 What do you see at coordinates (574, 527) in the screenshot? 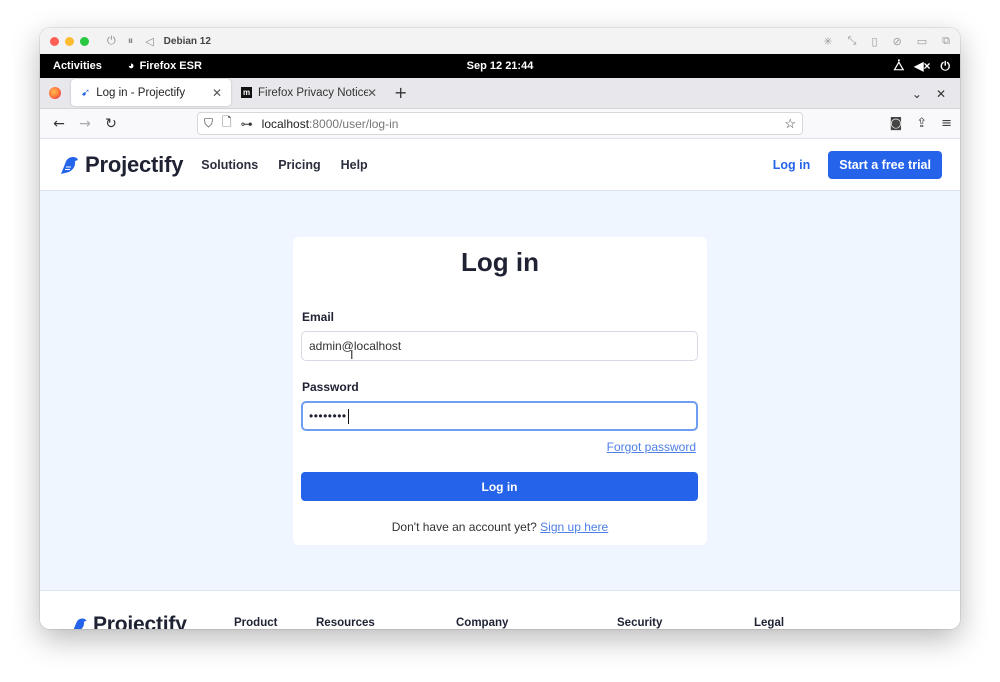
I see `signup-link: Sign up here` at bounding box center [574, 527].